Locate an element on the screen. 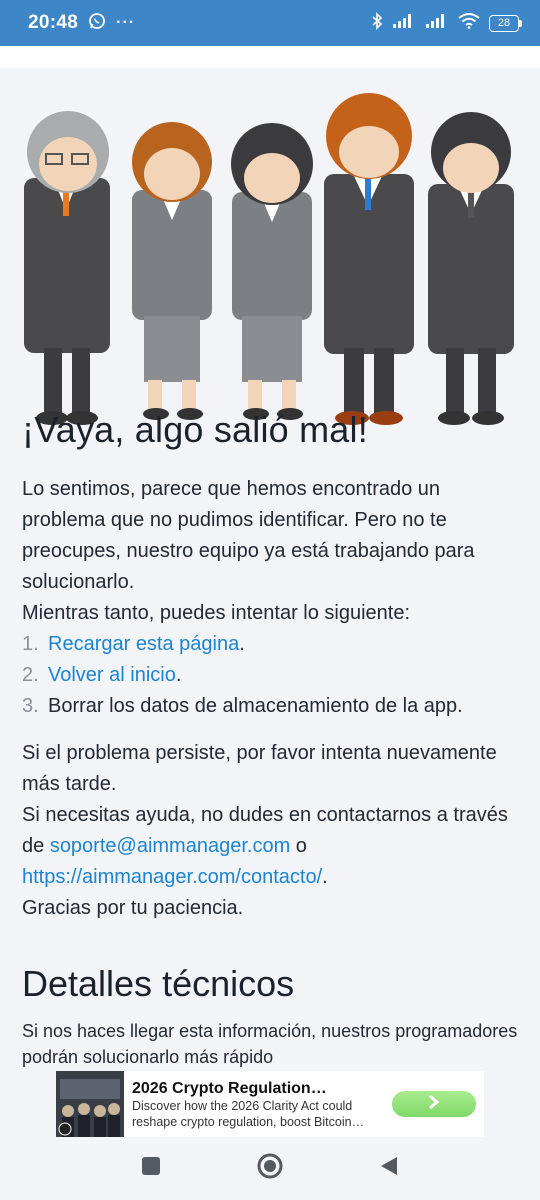  tech-details-title: Detalles técnicos is located at coordinates (158, 983).